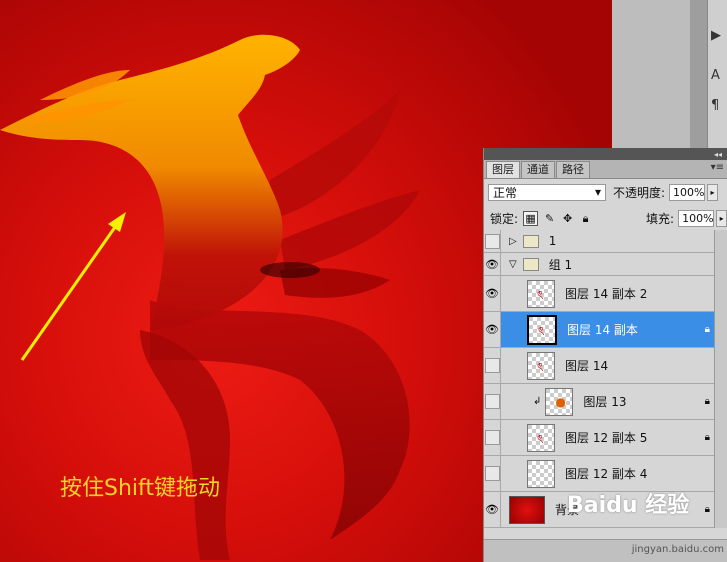 The image size is (727, 562). I want to click on fill-slider-button: ▸, so click(721, 218).